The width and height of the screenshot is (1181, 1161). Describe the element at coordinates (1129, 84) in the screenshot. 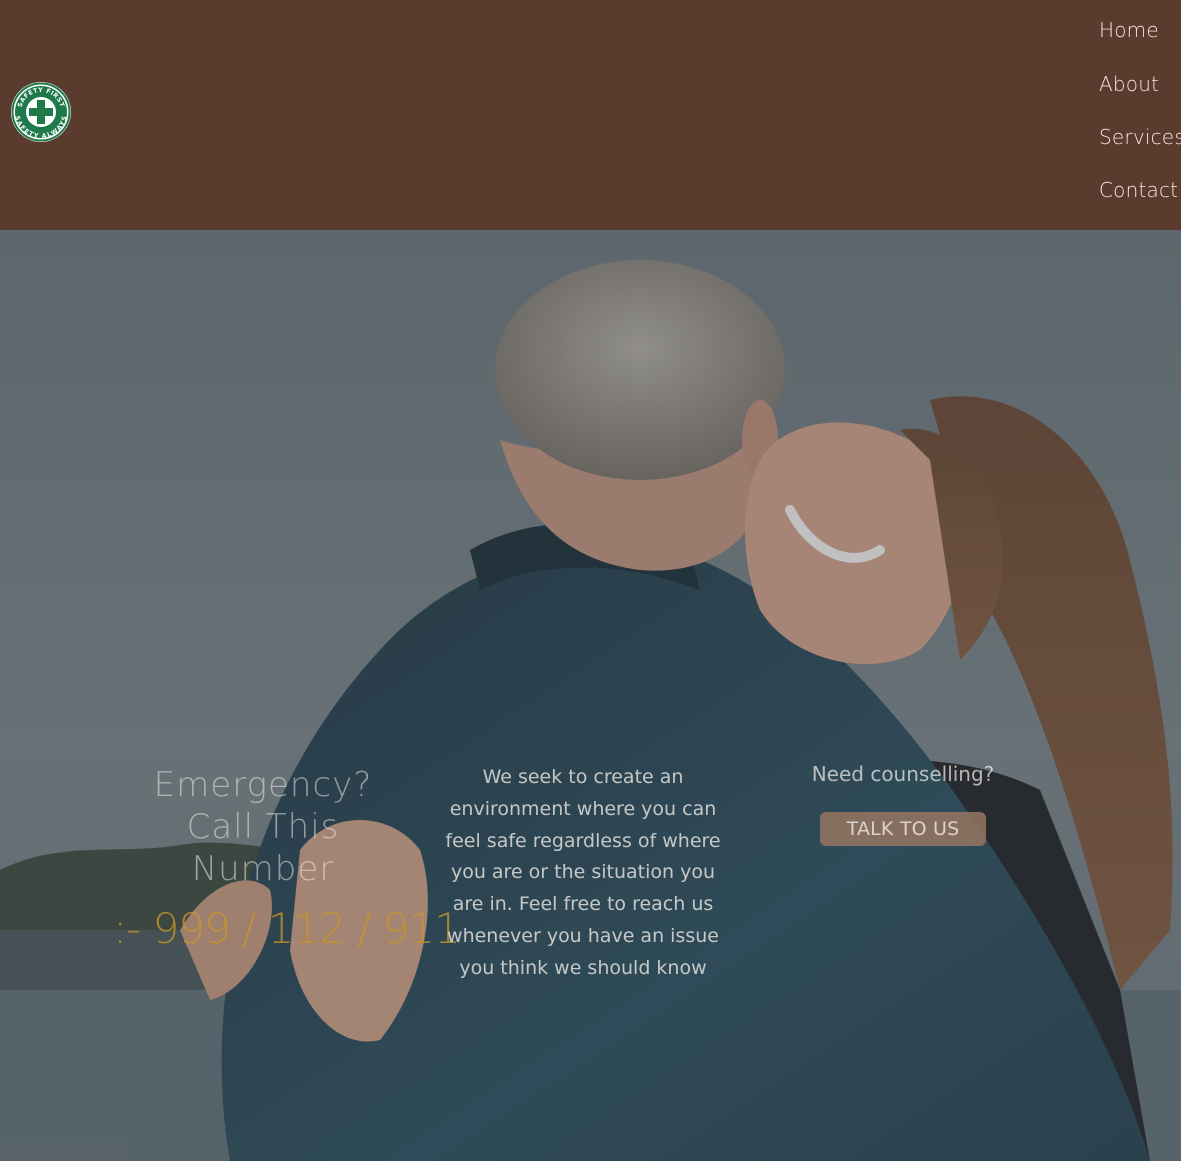

I see `nav-about: About` at that location.